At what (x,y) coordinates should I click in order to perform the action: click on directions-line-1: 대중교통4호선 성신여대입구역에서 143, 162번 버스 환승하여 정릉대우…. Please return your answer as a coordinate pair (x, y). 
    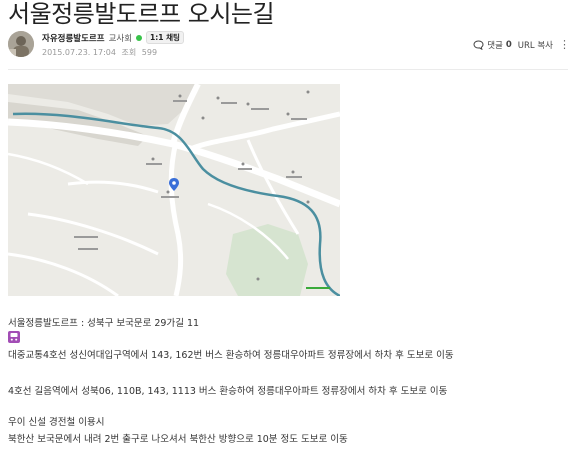
    Looking at the image, I should click on (231, 355).